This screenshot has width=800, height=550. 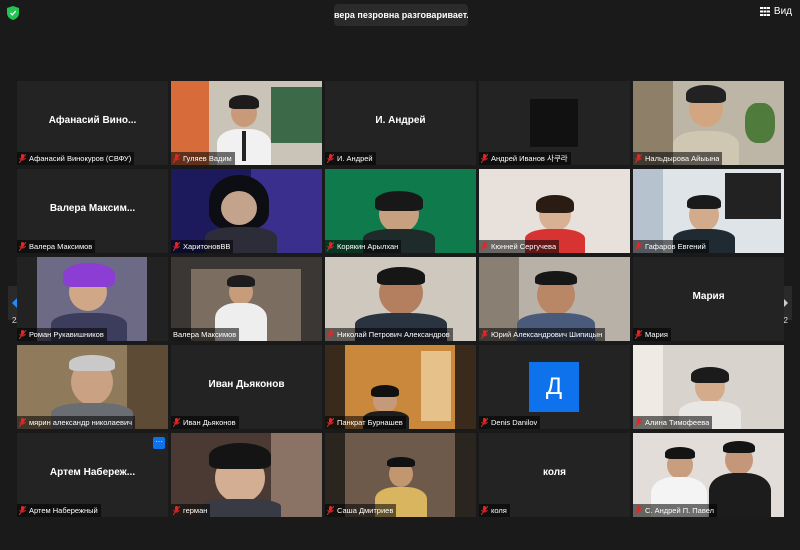 I want to click on name-label: герман, so click(x=191, y=510).